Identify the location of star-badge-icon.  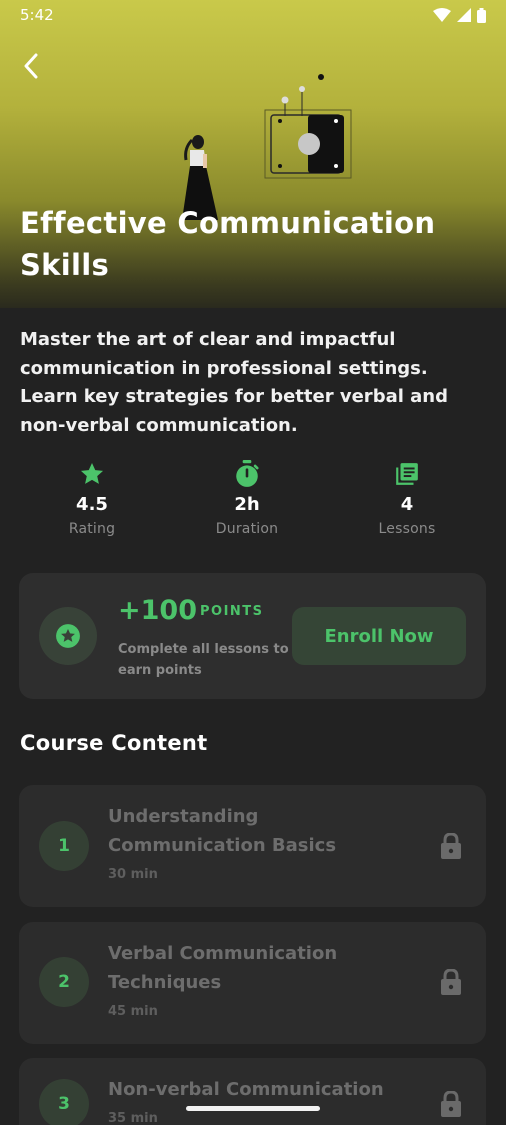
(68, 636).